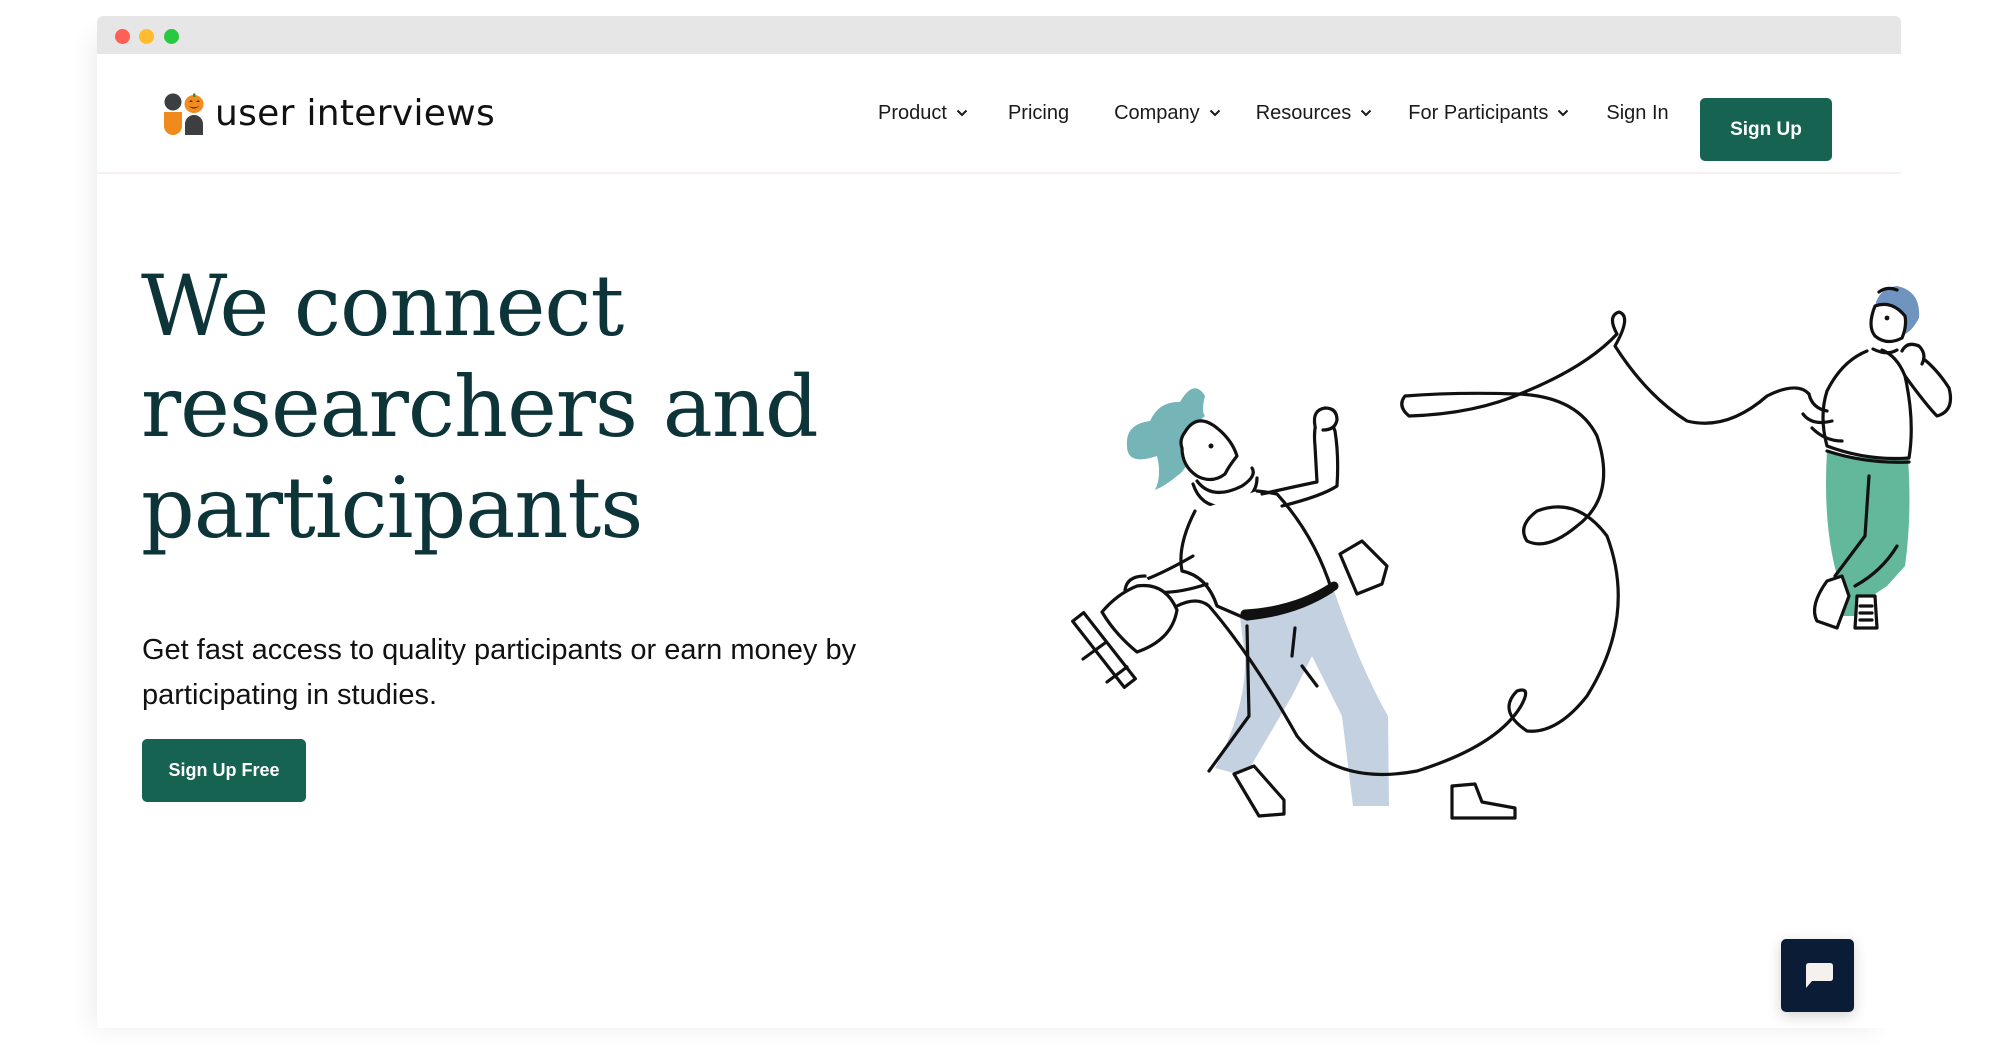  I want to click on nav-company: Company, so click(1167, 113).